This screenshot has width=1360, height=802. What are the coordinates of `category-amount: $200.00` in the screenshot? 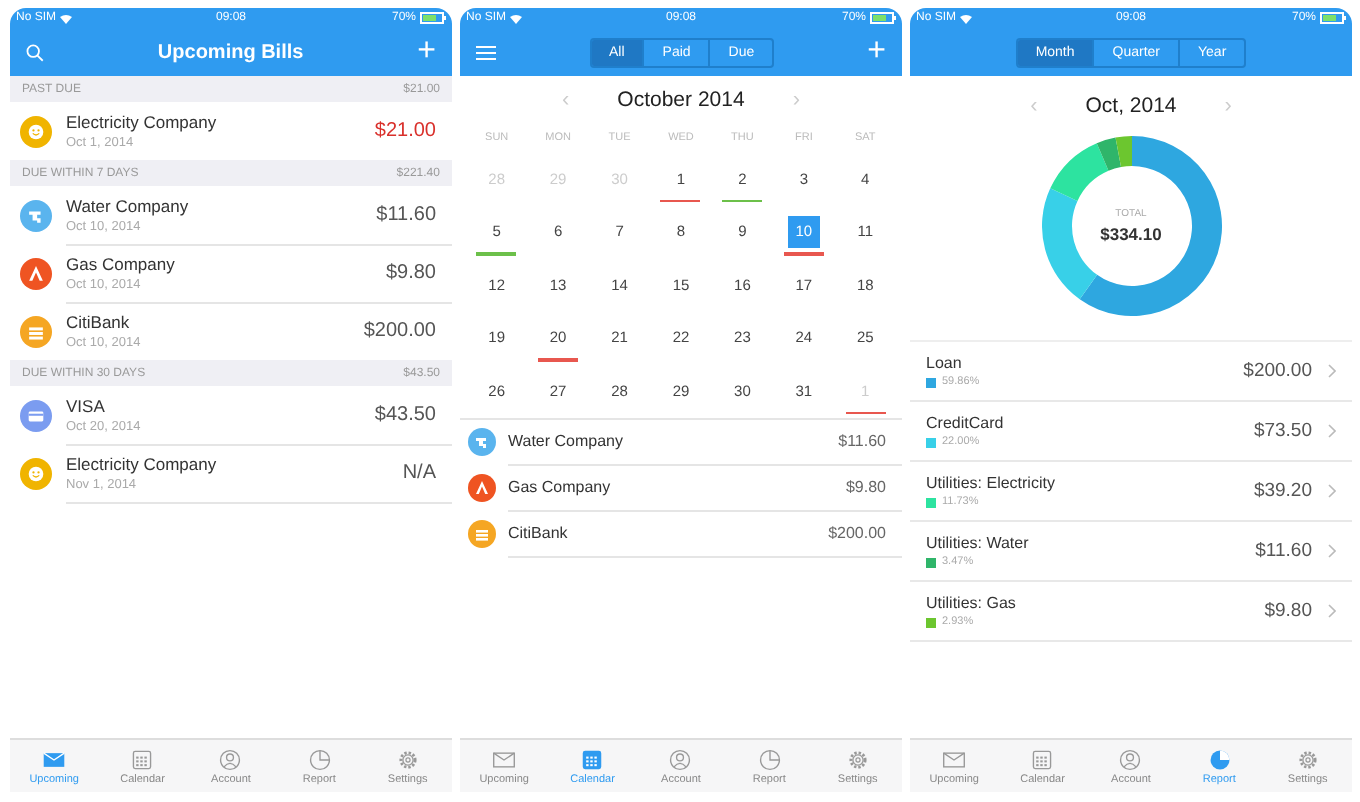 It's located at (1277, 371).